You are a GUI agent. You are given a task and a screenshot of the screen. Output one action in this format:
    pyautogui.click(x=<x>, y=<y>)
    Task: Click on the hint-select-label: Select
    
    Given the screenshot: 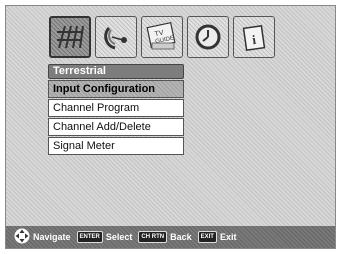 What is the action you would take?
    pyautogui.click(x=119, y=237)
    